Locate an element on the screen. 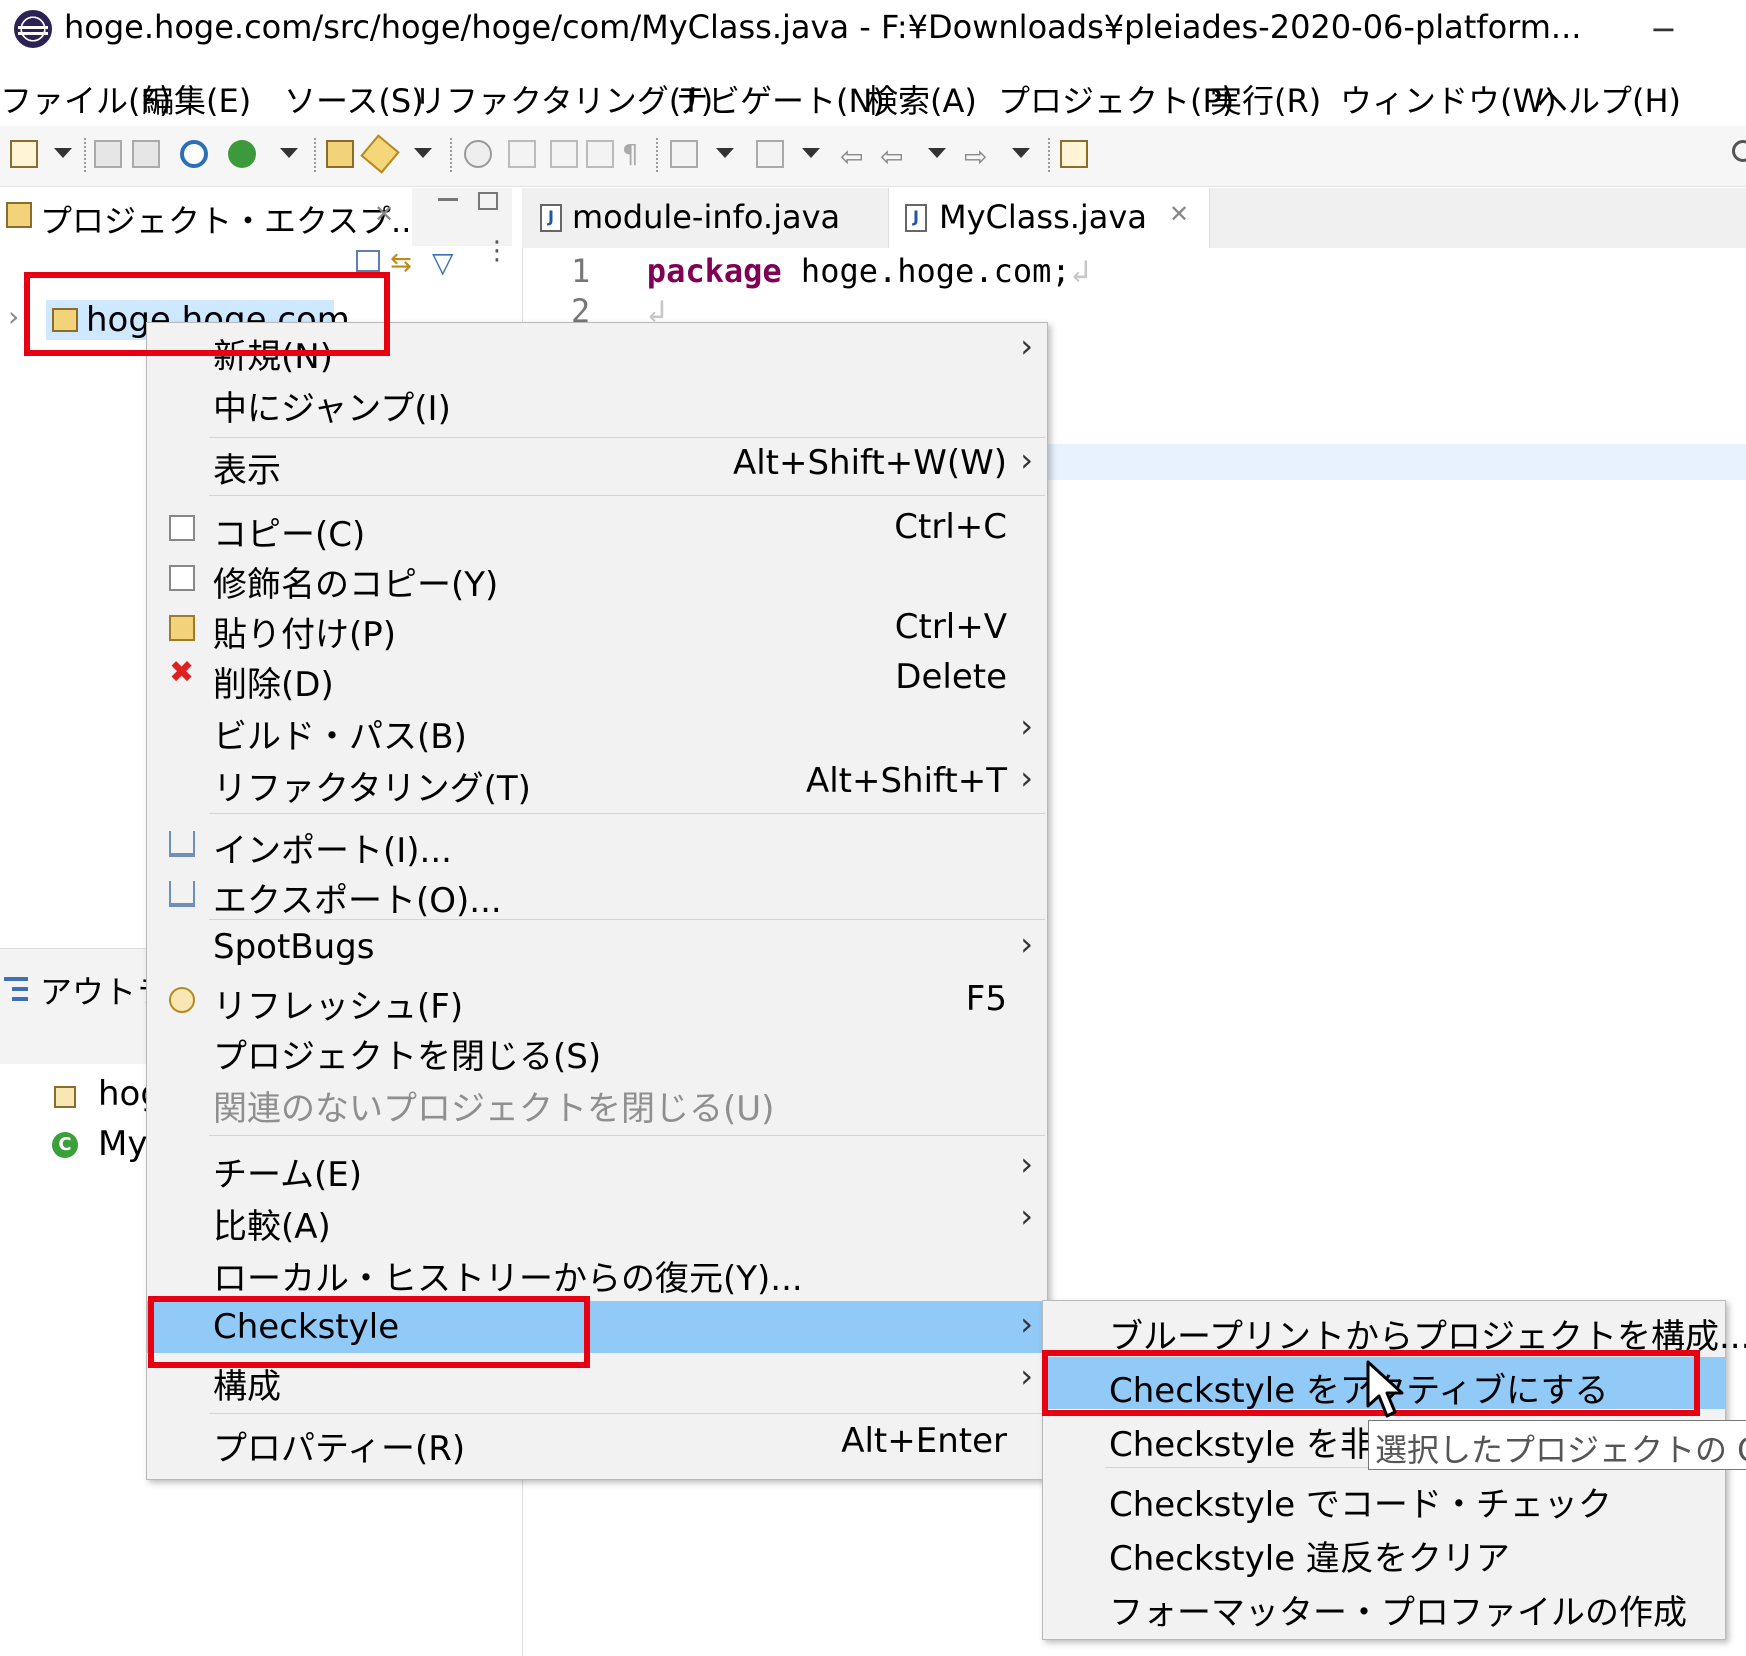  delete-x-icon: ✖ is located at coordinates (182, 672).